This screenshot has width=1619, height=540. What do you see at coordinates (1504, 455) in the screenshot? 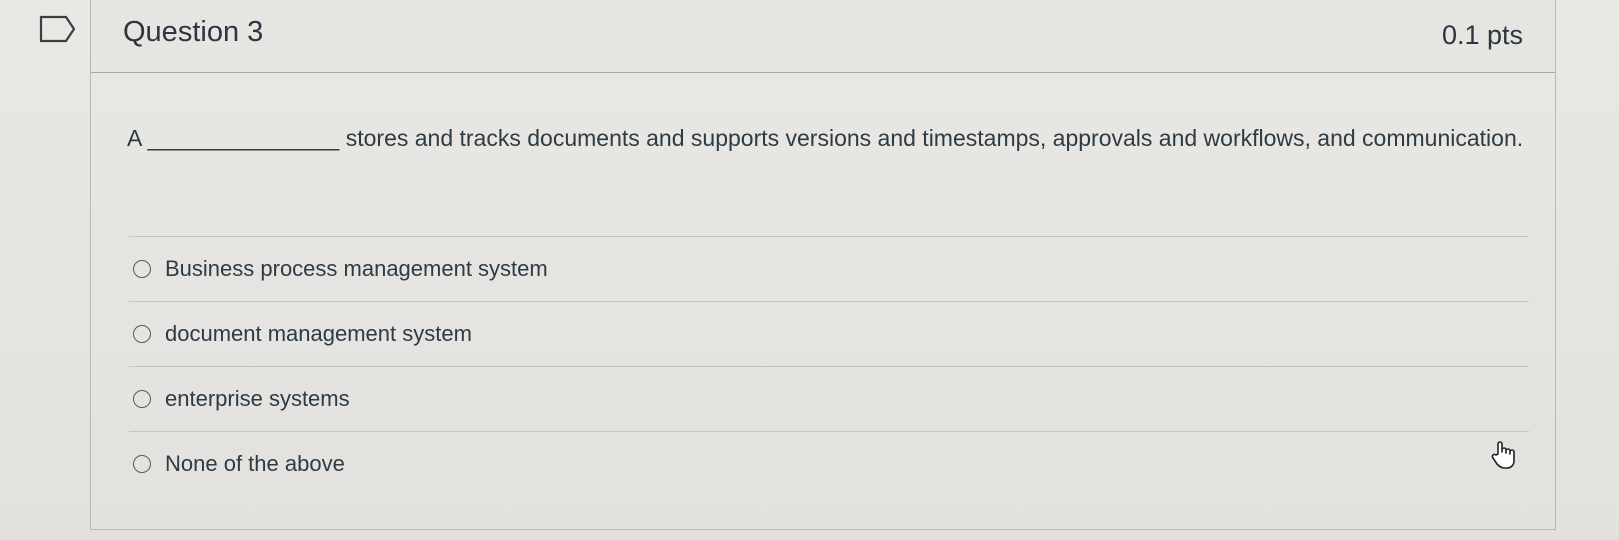
I see `hand-pointer-icon` at bounding box center [1504, 455].